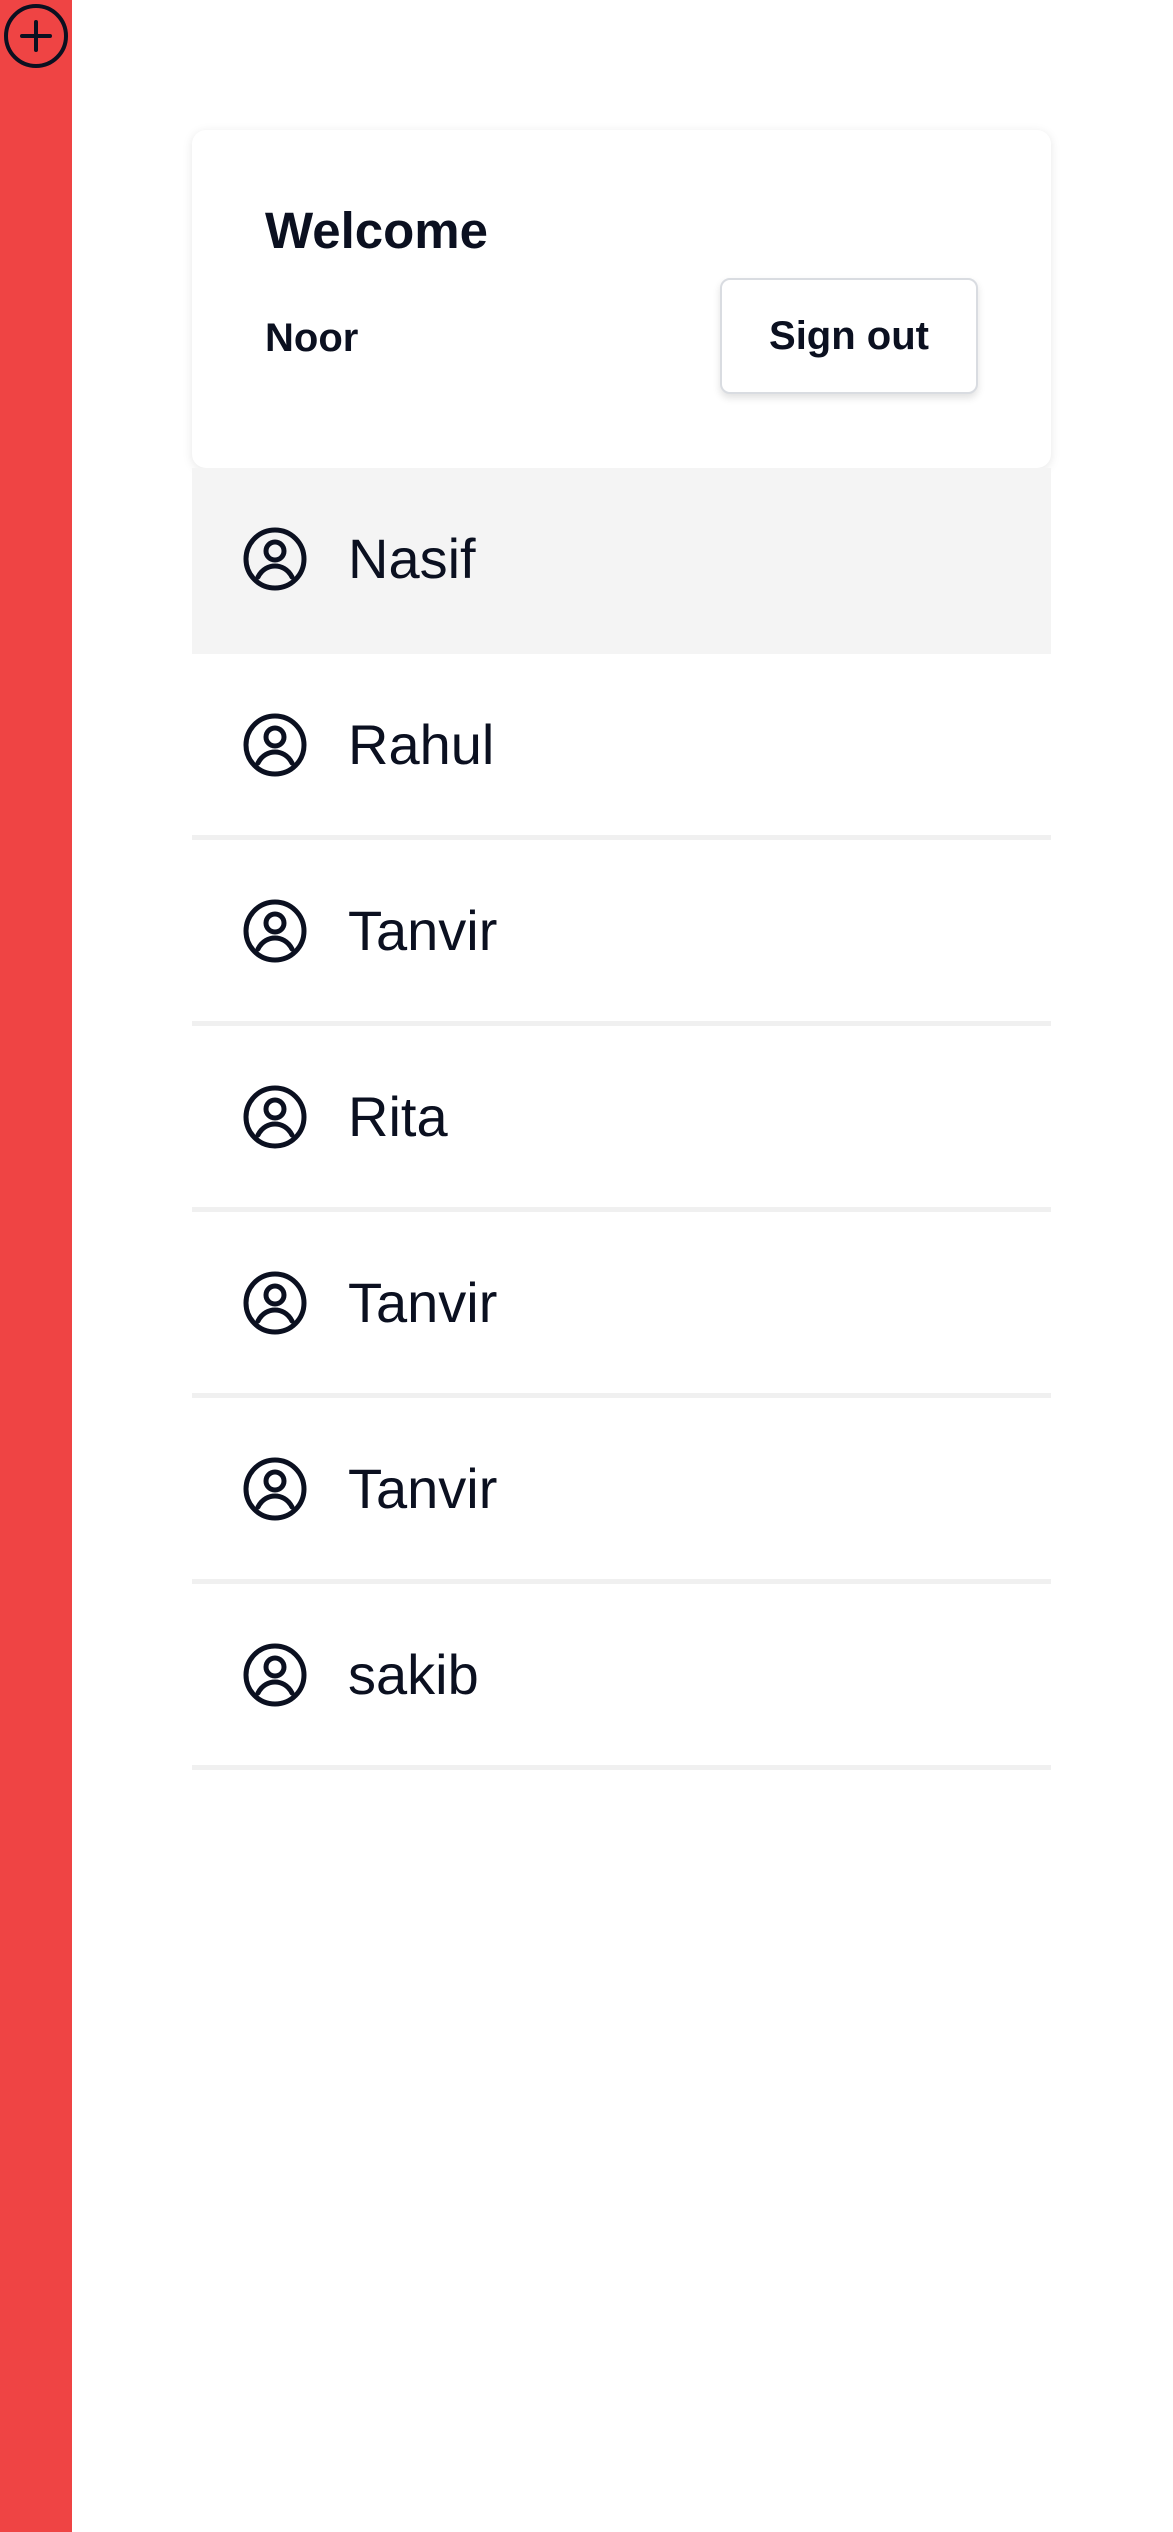  I want to click on current-user-name: Noor, so click(312, 338).